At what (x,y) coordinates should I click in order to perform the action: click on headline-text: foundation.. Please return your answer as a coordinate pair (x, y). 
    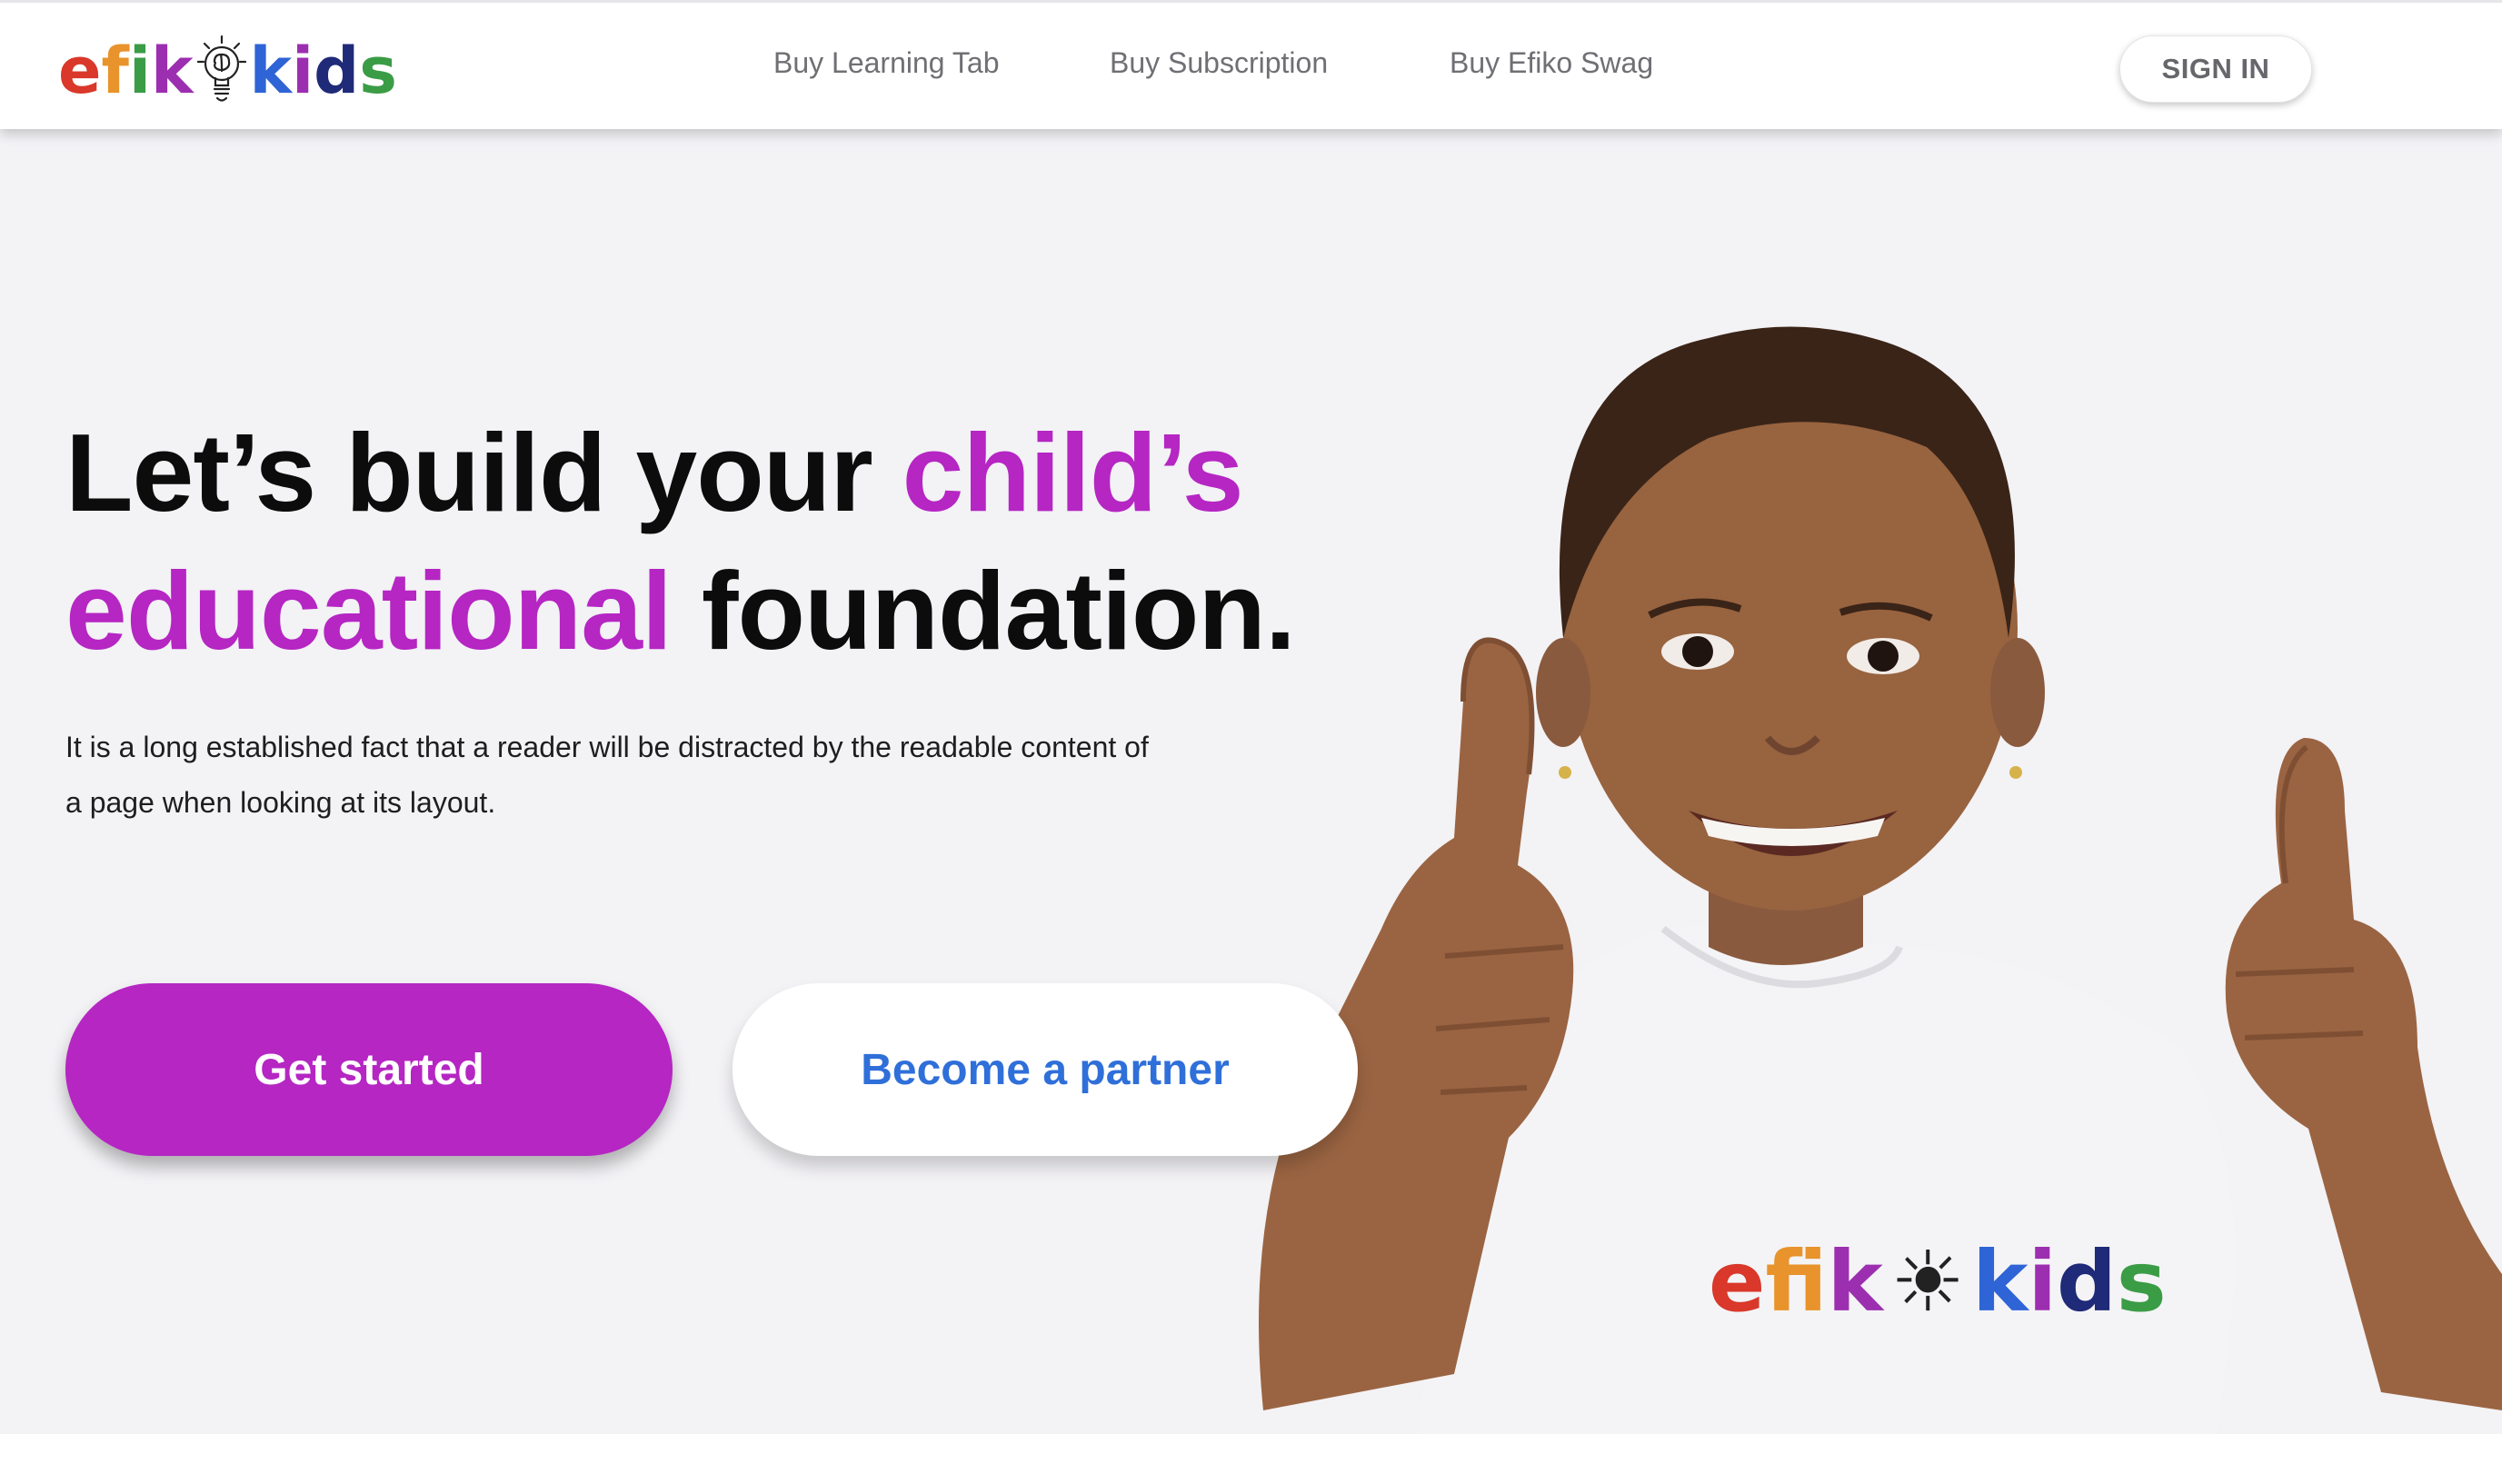
    Looking at the image, I should click on (983, 610).